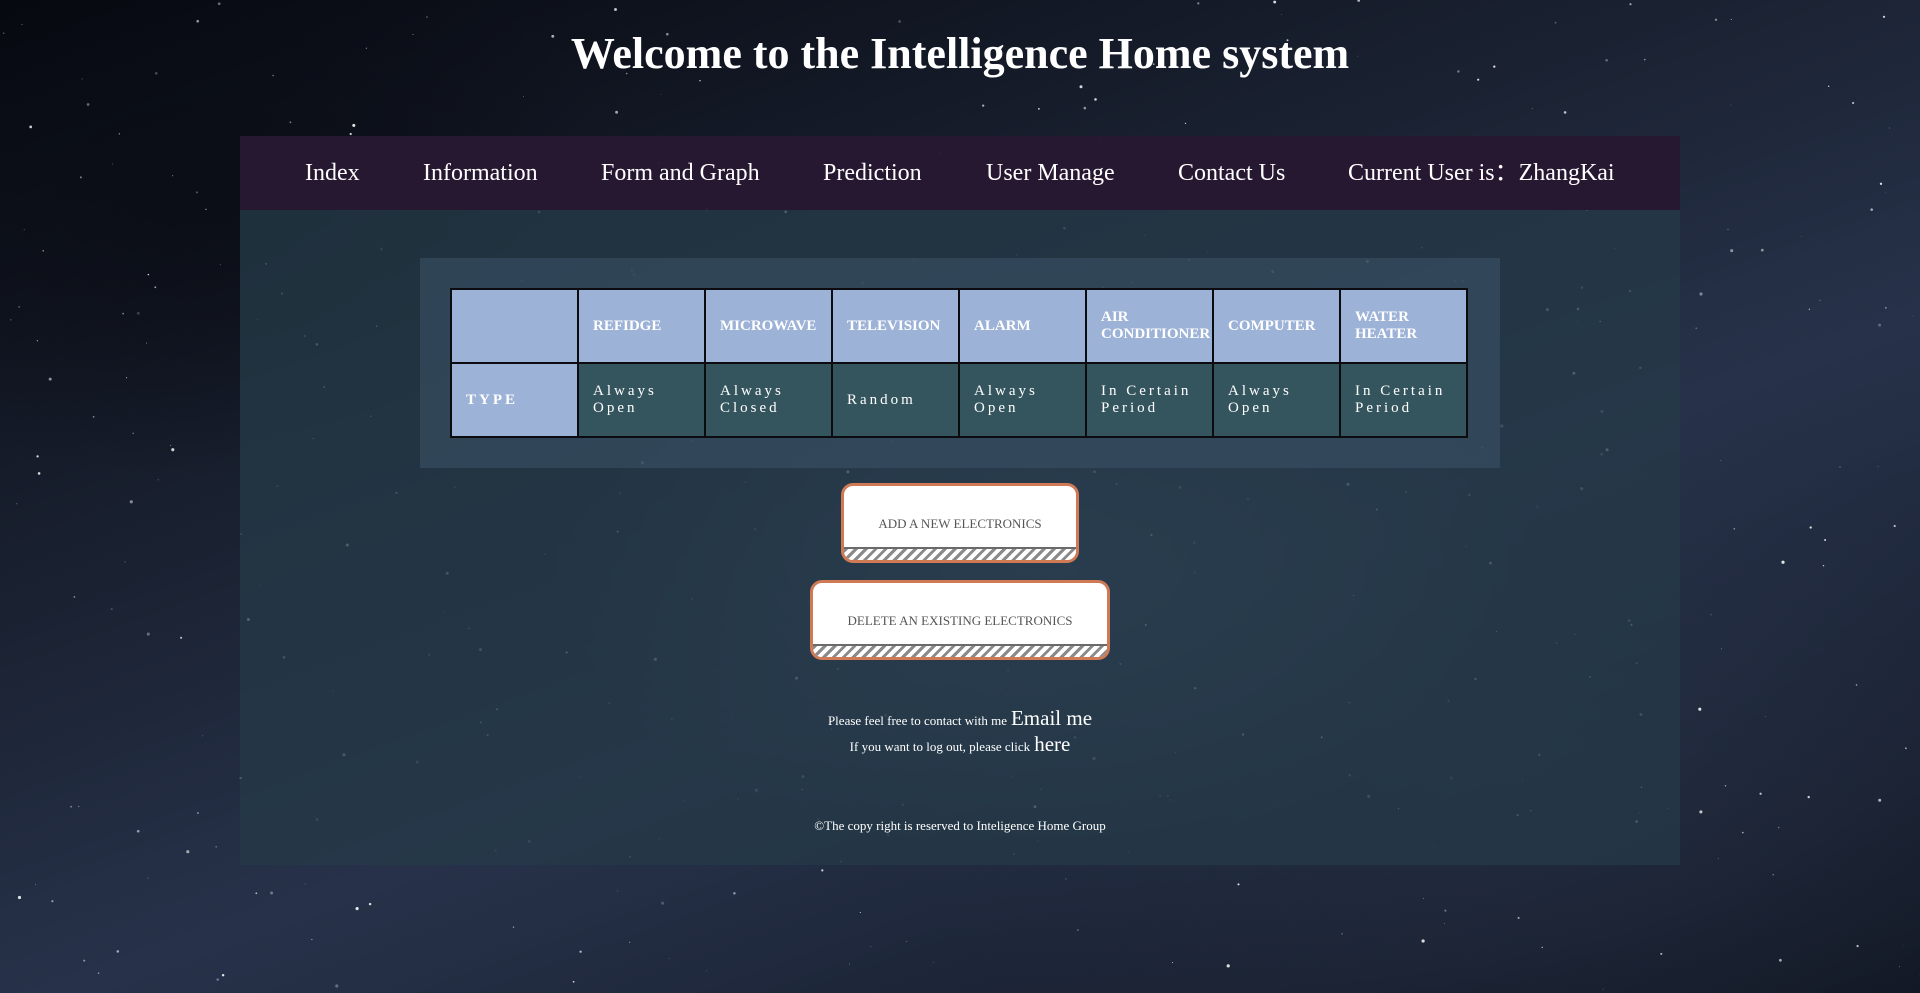 The height and width of the screenshot is (993, 1920). What do you see at coordinates (480, 173) in the screenshot?
I see `nav-item-information: Information` at bounding box center [480, 173].